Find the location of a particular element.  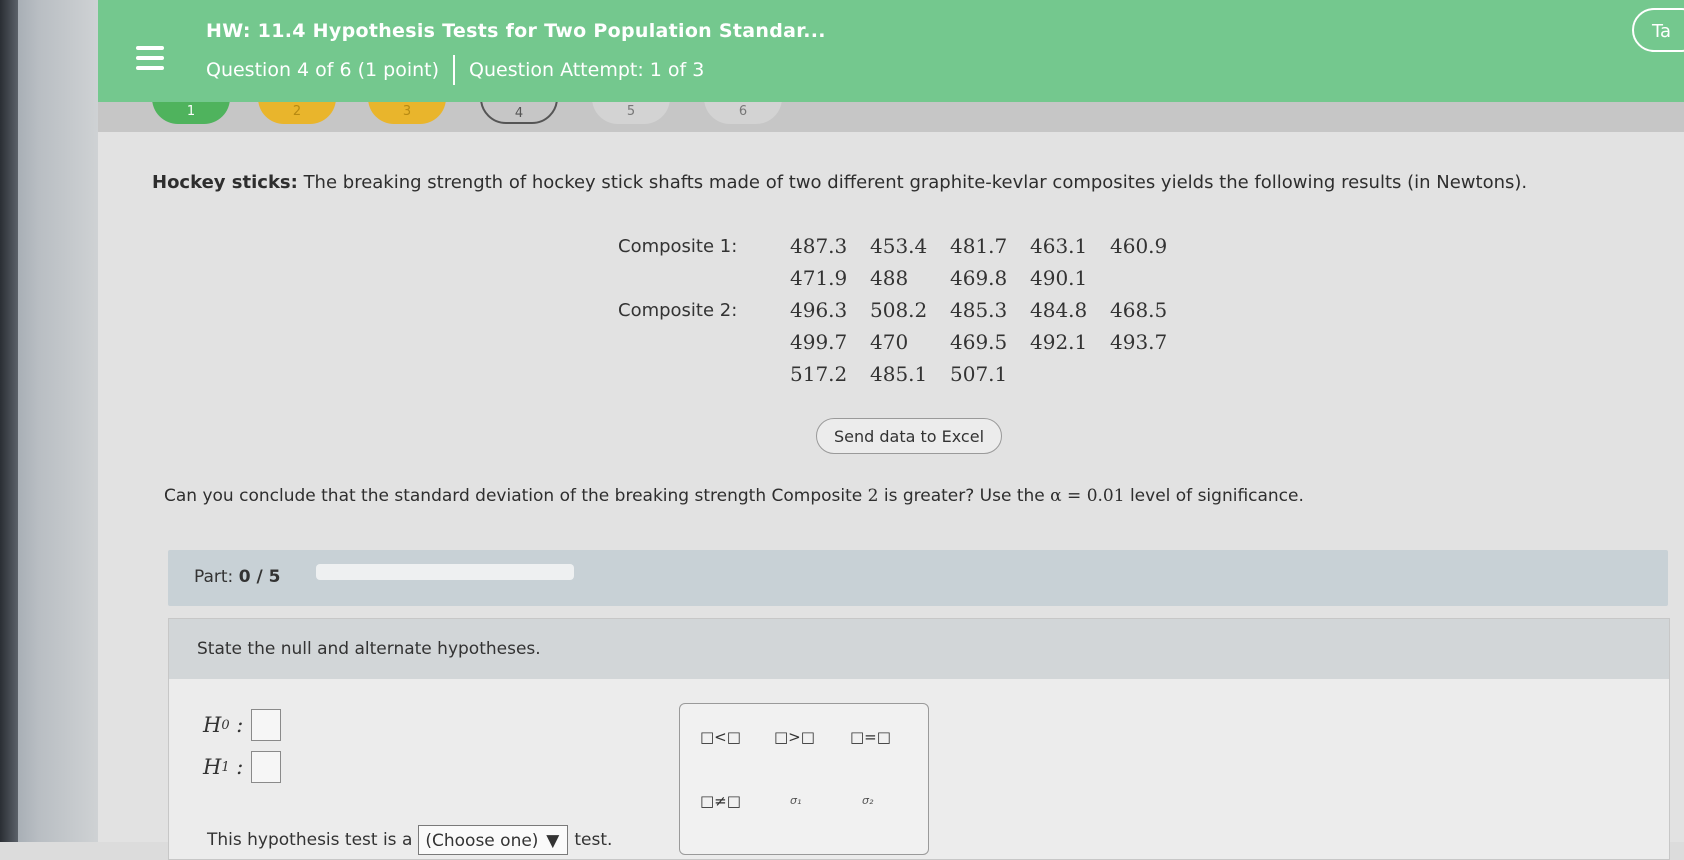

h1-input is located at coordinates (266, 767).